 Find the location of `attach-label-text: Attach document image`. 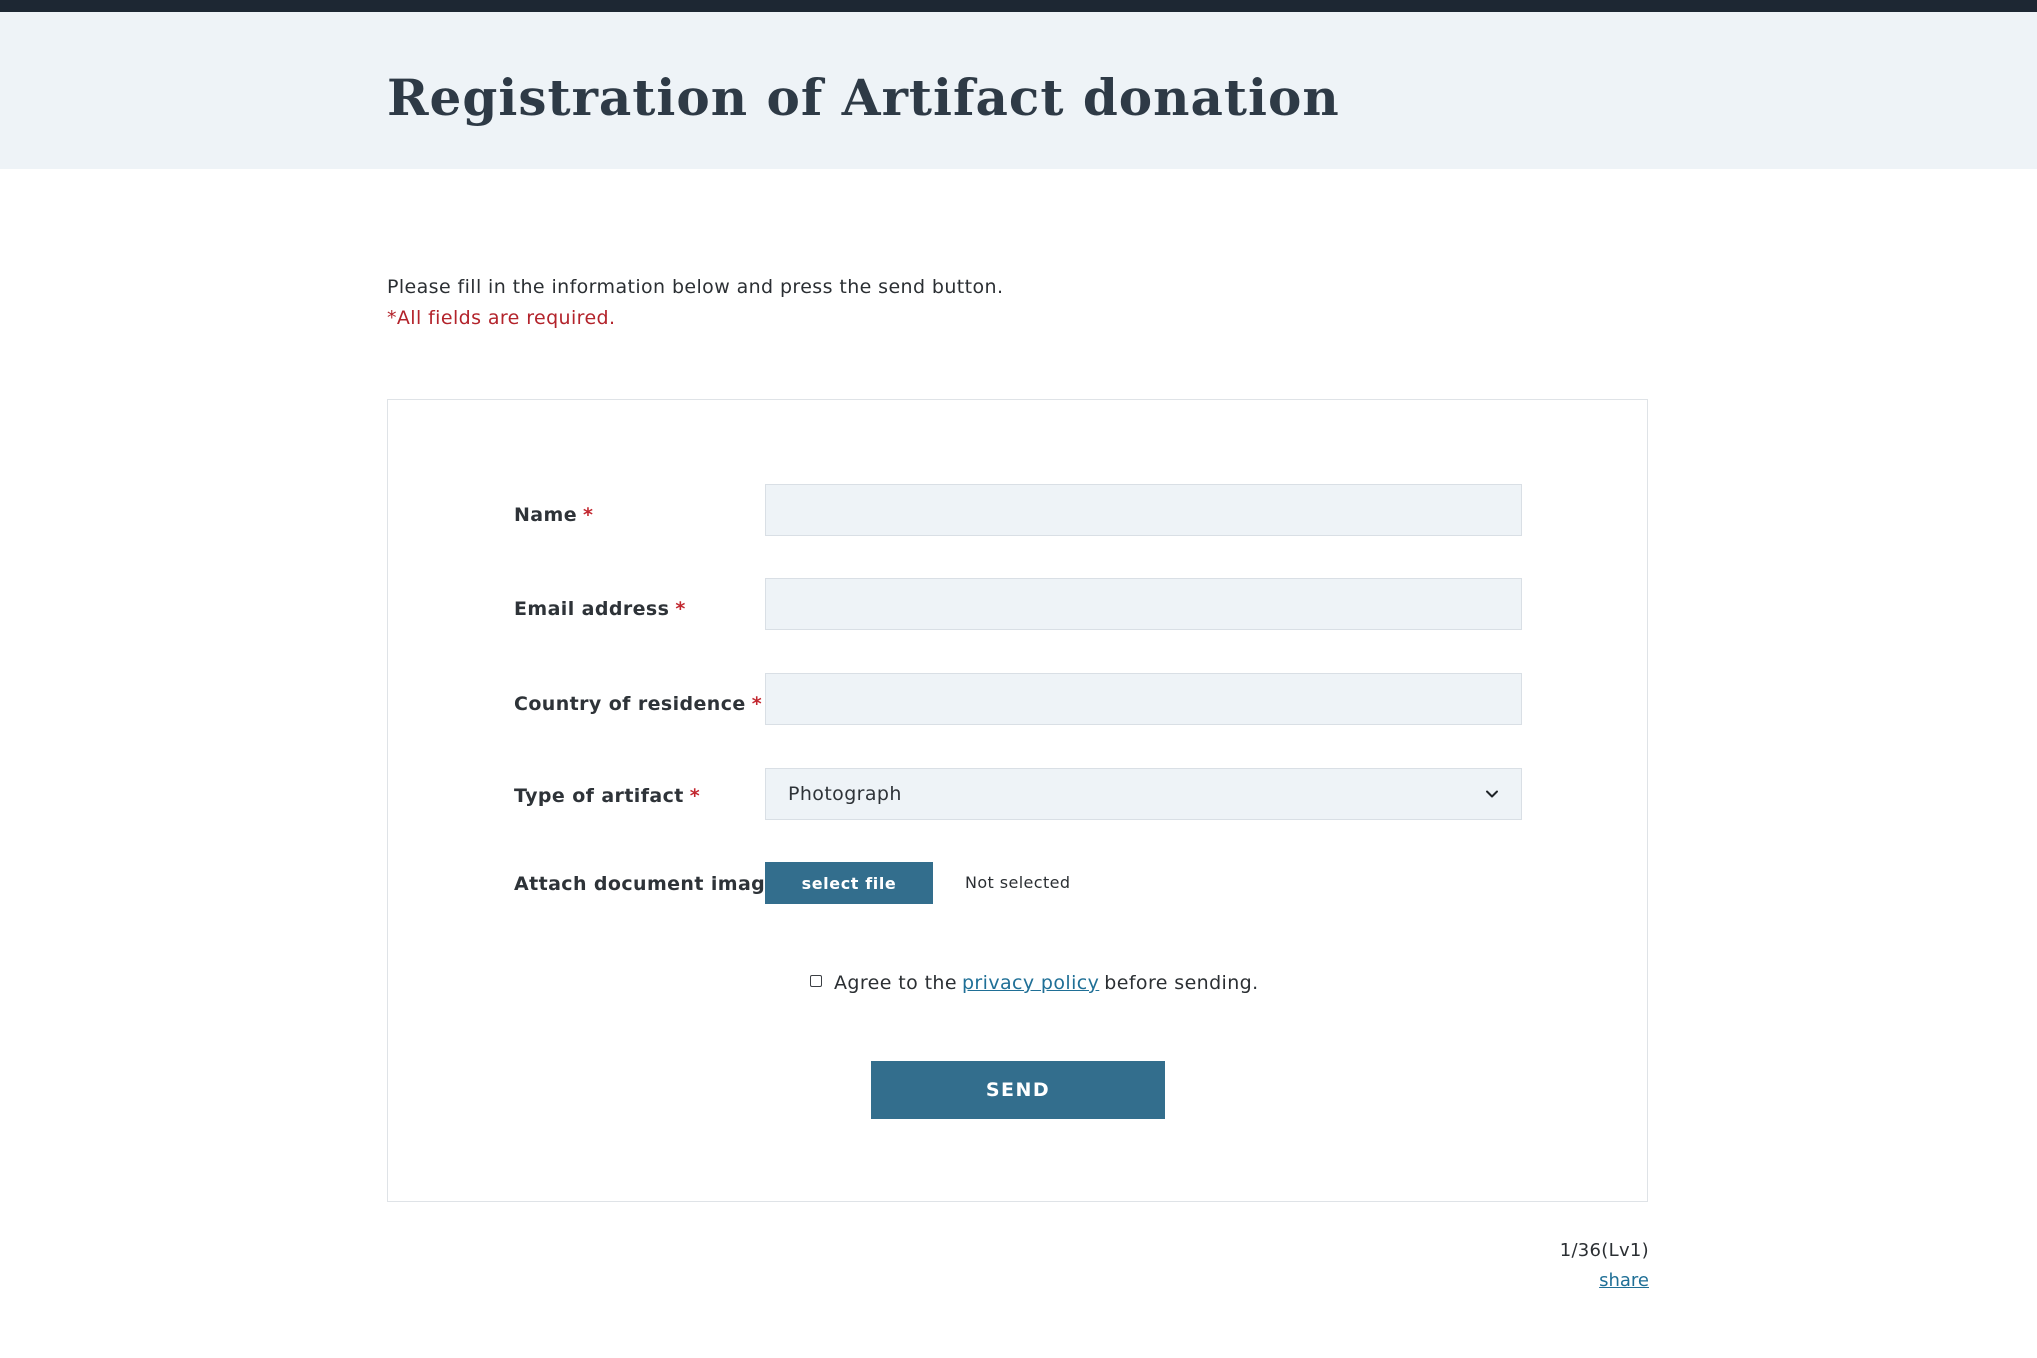

attach-label-text: Attach document image is located at coordinates (646, 884).